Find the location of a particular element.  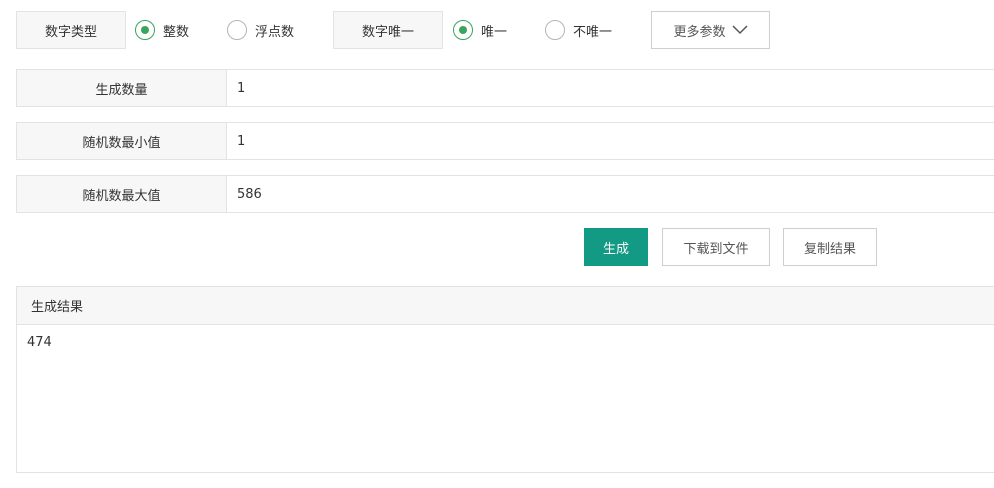

number-type-label-text: 数字类型 is located at coordinates (70, 32).